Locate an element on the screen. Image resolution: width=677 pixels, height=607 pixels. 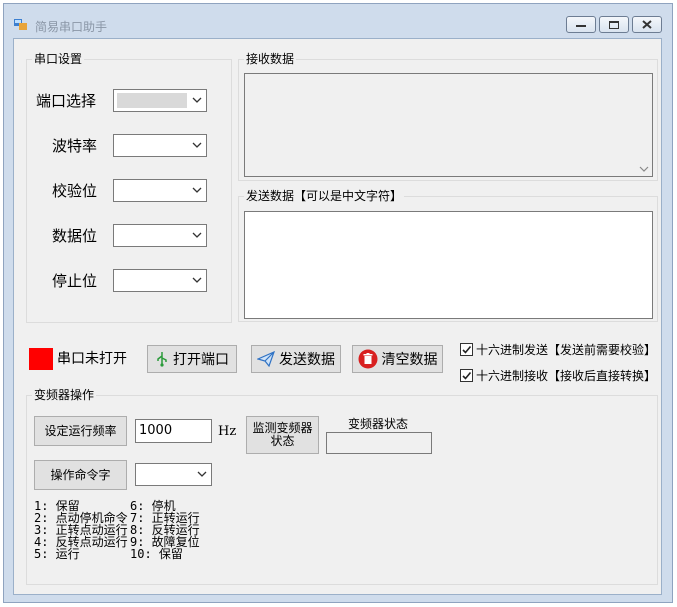
port-label: 端口选择 is located at coordinates (66, 101).